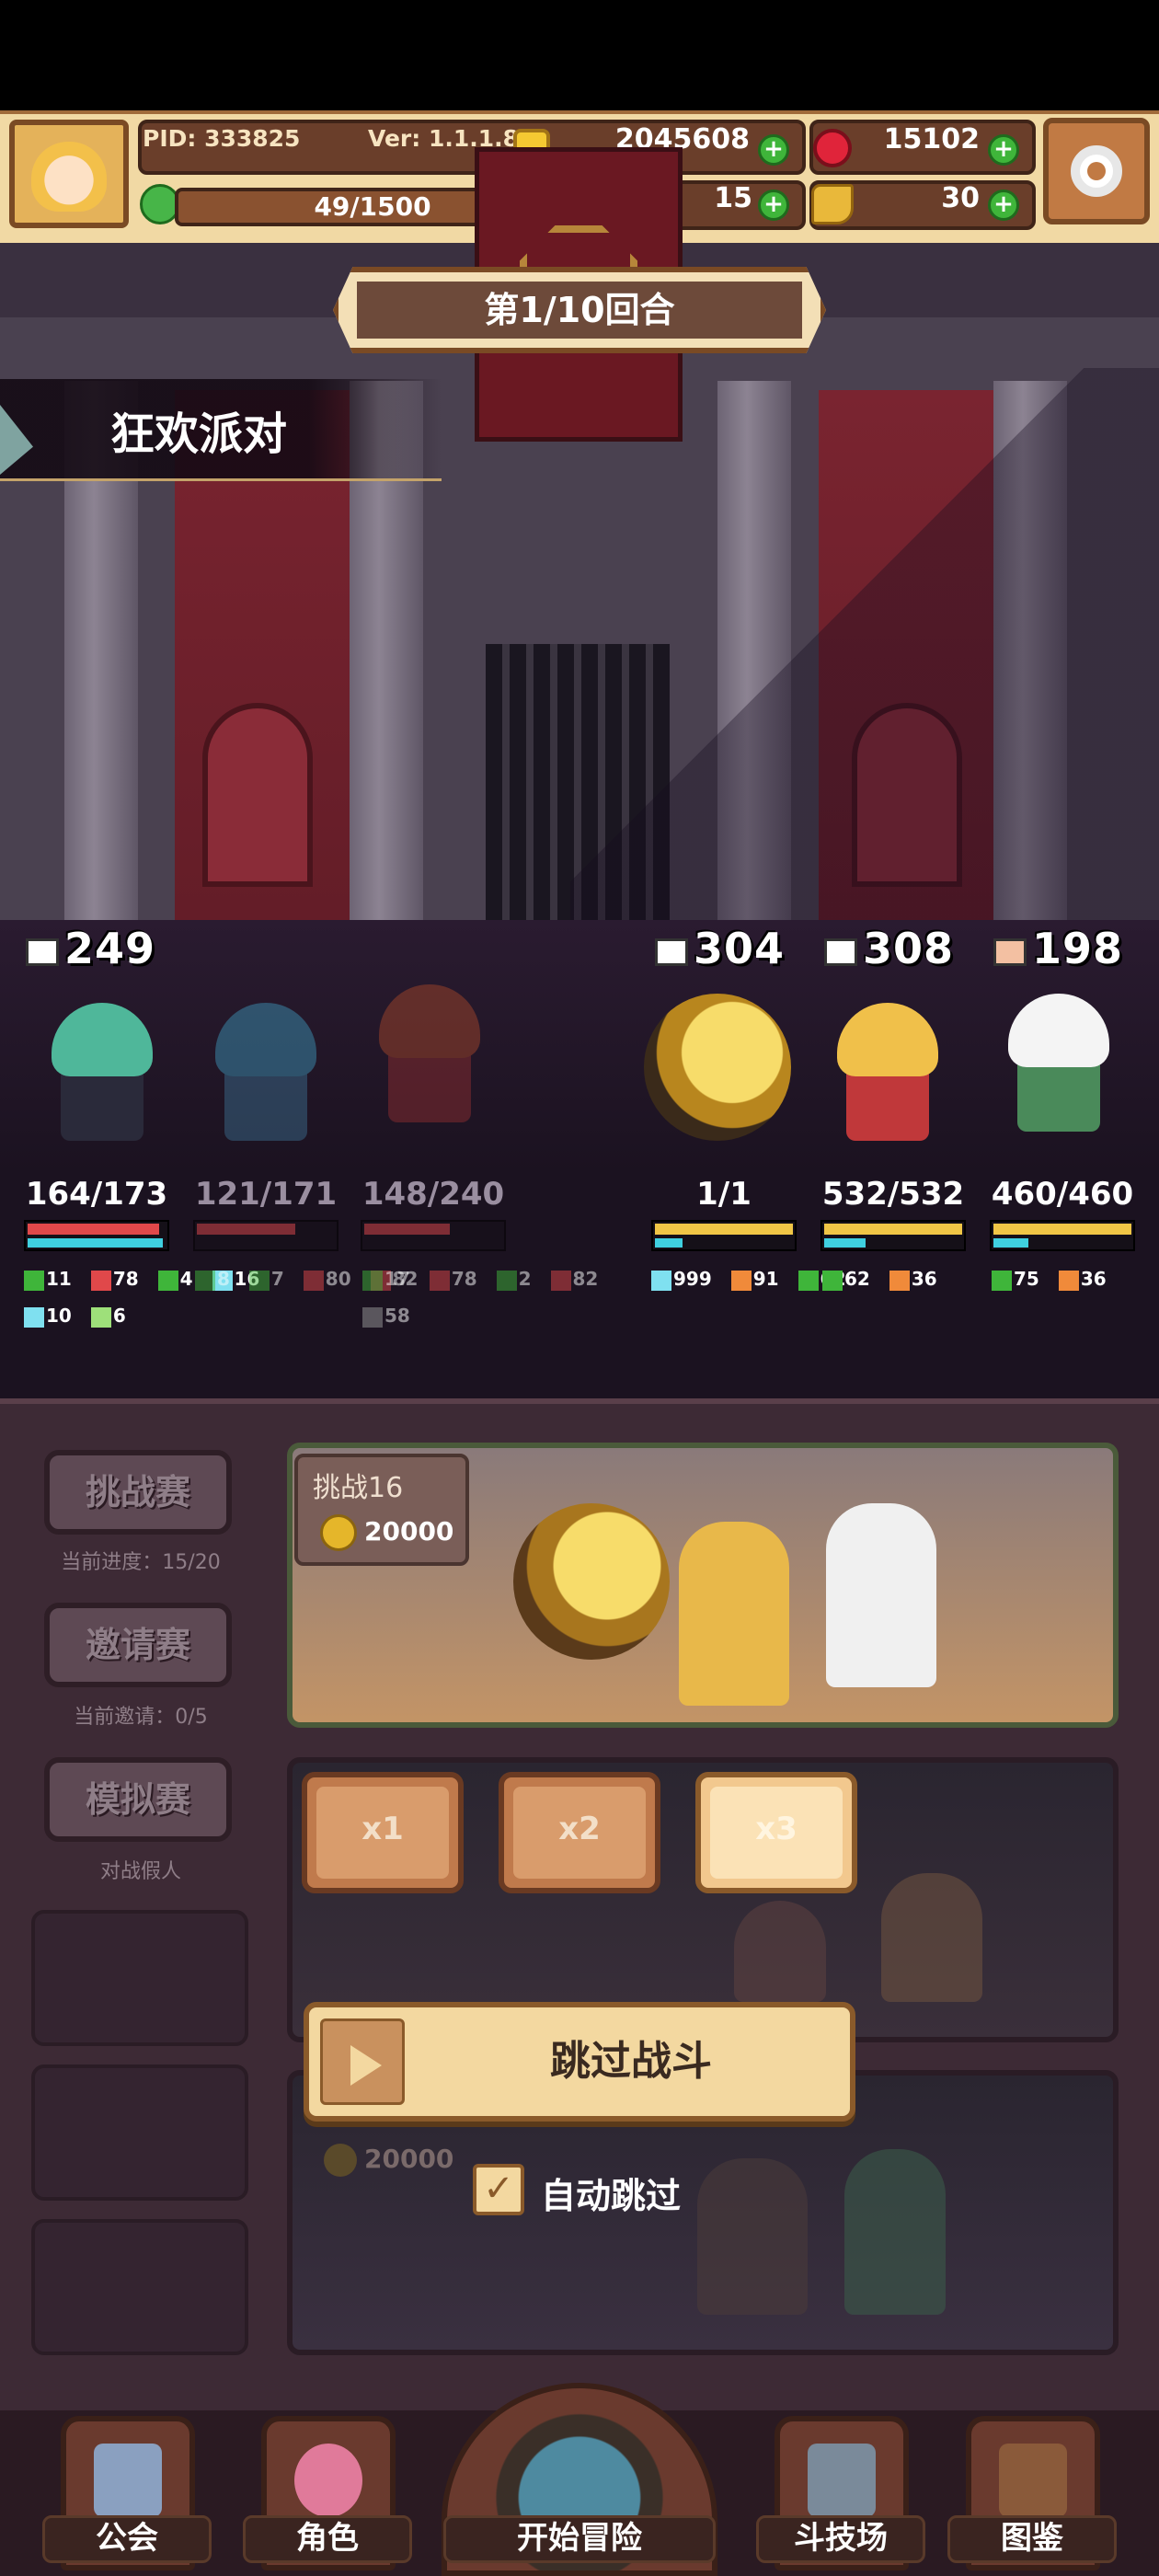 This screenshot has width=1159, height=2576. Describe the element at coordinates (409, 2159) in the screenshot. I see `card-3-cost-value: 20000` at that location.